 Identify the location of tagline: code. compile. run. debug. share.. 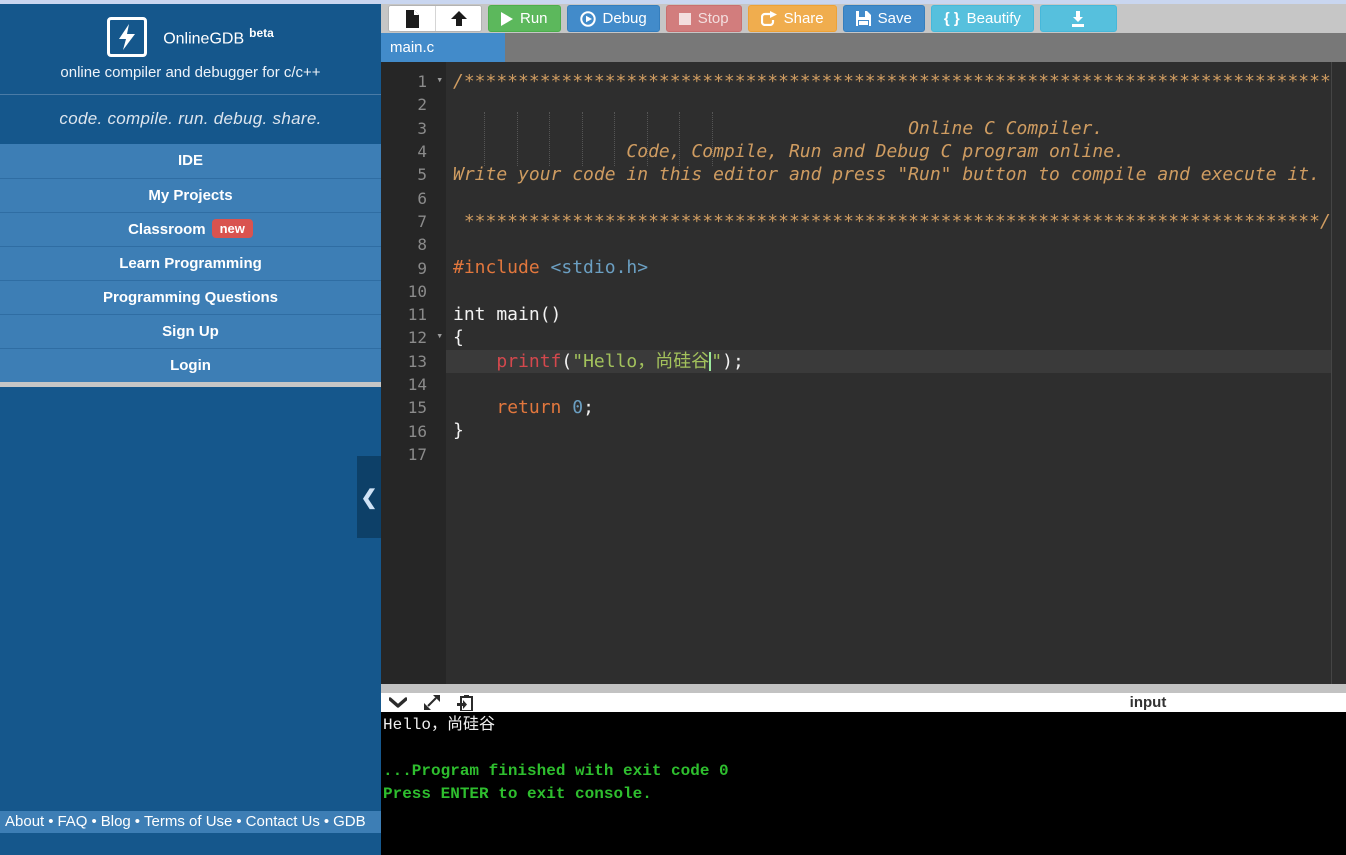
(190, 118).